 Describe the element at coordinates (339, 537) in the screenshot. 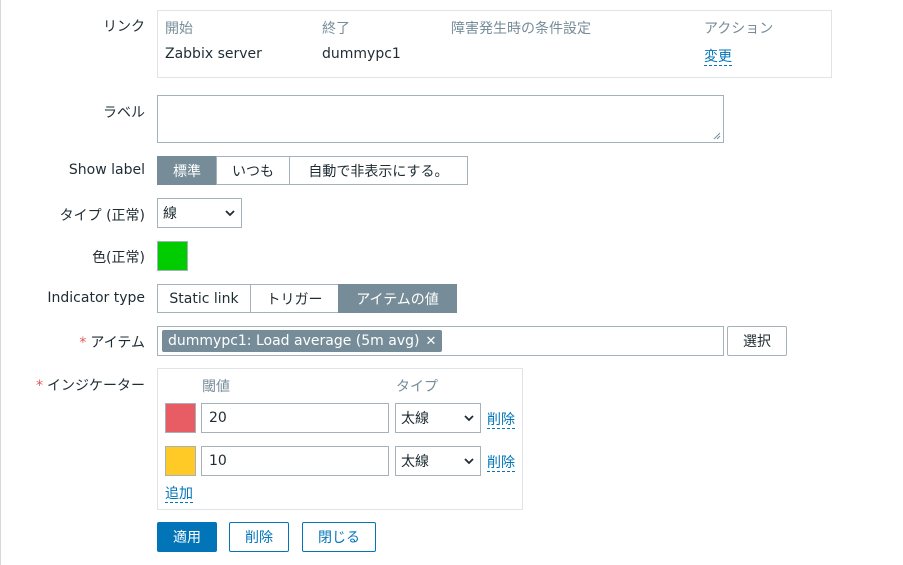

I see `close-button: 閉じる` at that location.